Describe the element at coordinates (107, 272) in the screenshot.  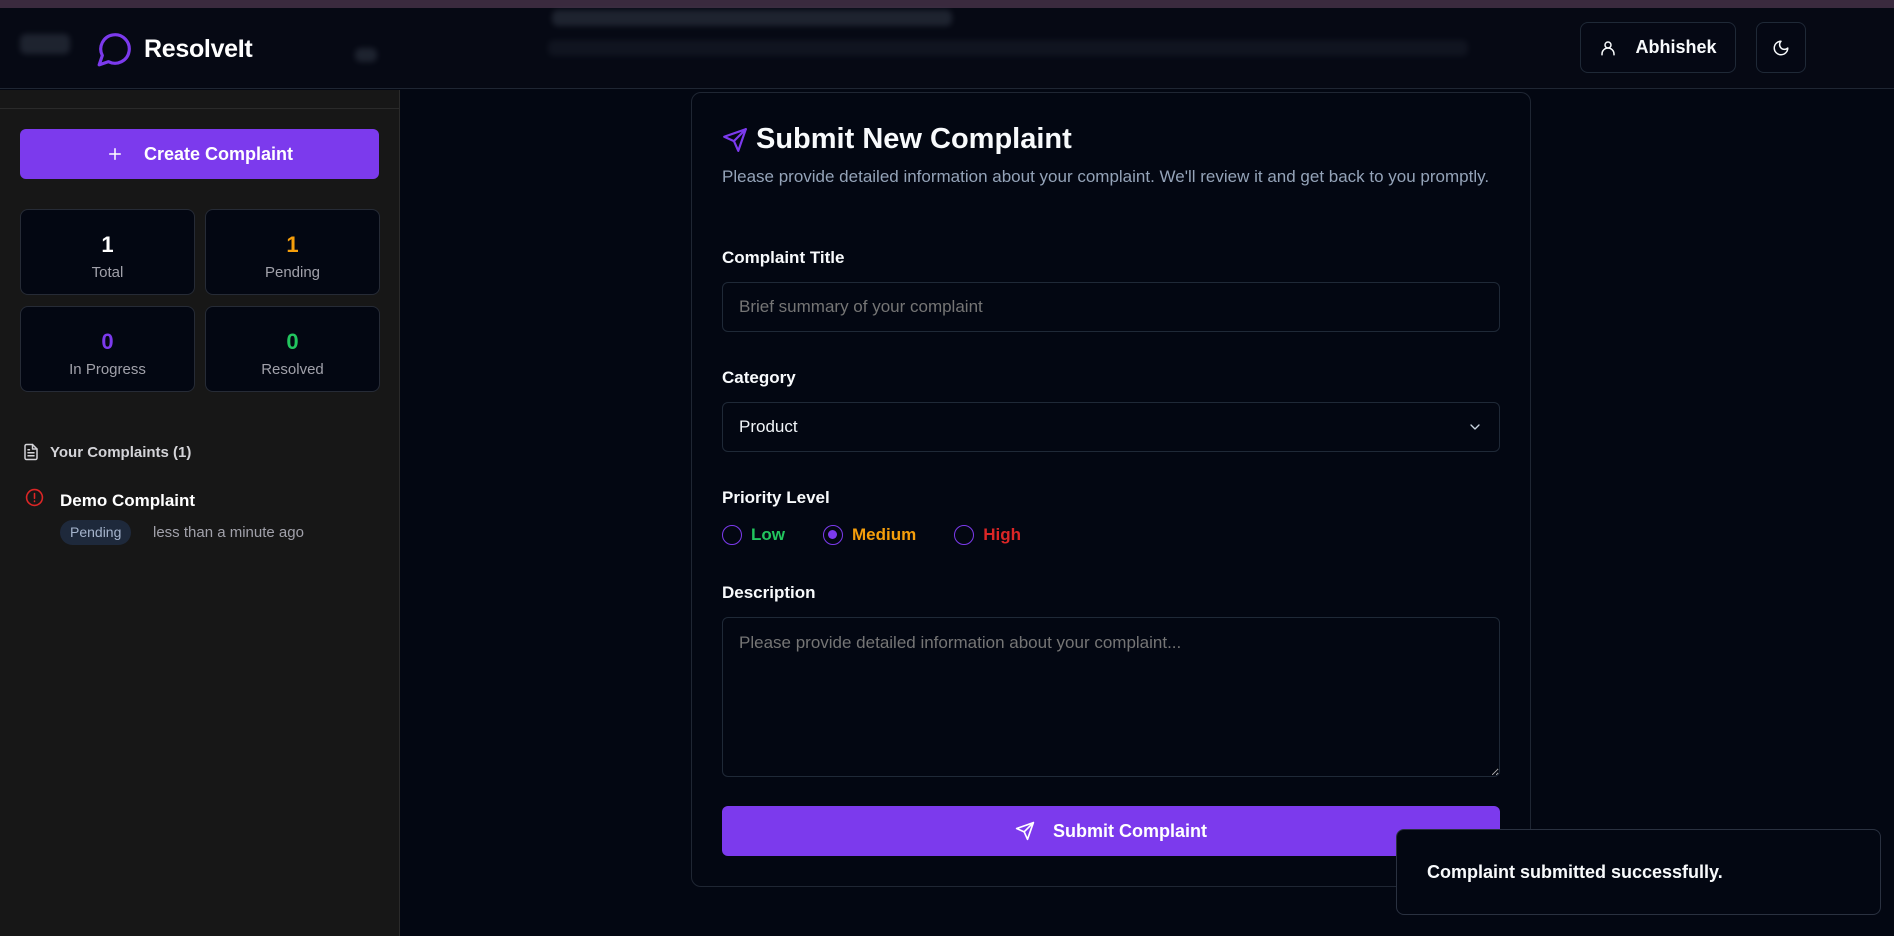
I see `stat-label: Total` at that location.